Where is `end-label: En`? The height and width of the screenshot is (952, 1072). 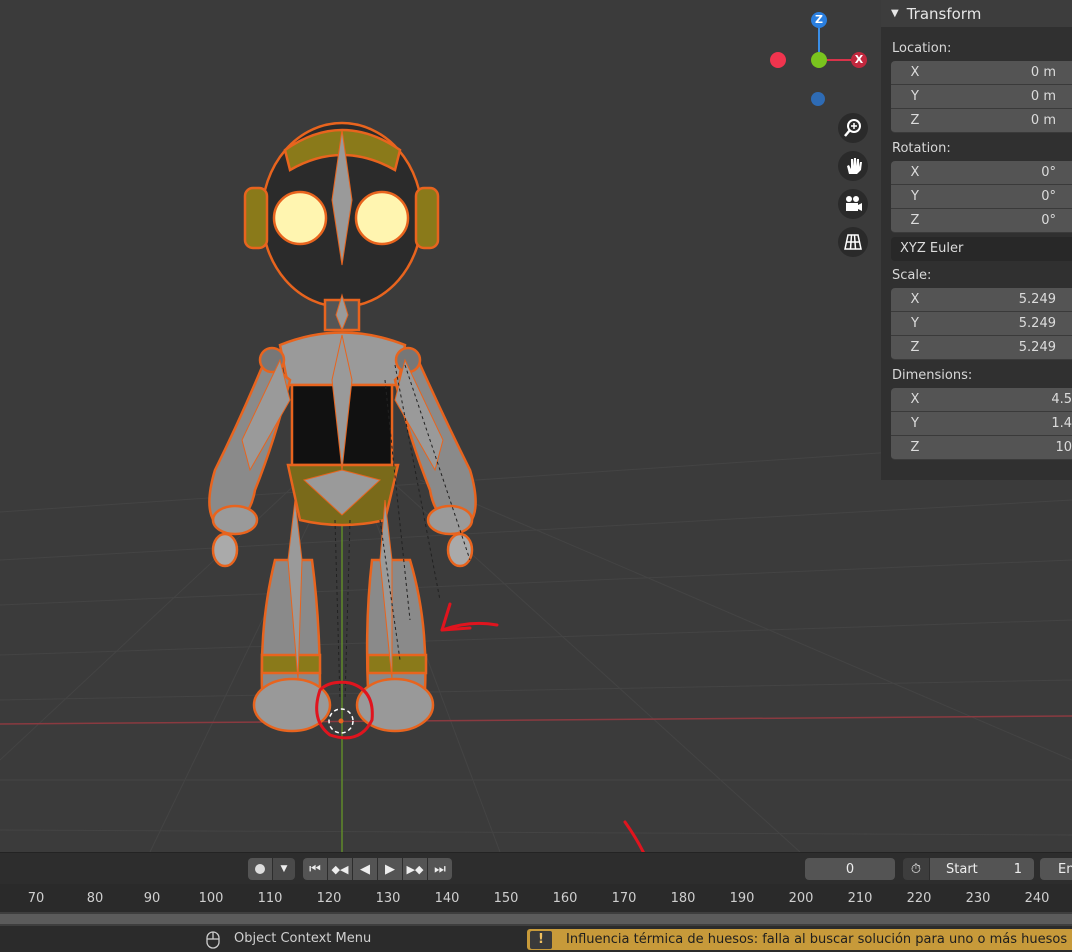 end-label: En is located at coordinates (1065, 869).